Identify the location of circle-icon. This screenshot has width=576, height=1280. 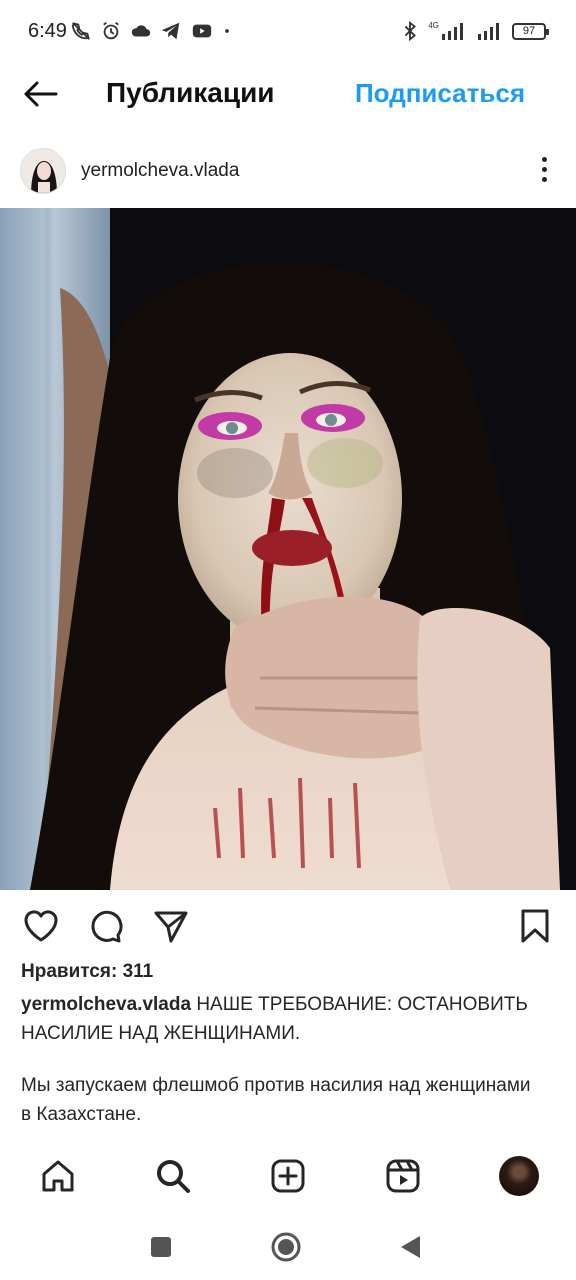
(286, 1247).